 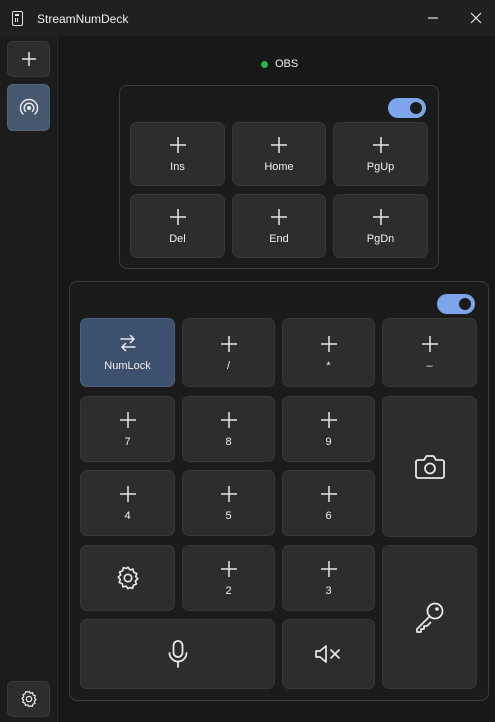 What do you see at coordinates (127, 429) in the screenshot?
I see `key-7: 7` at bounding box center [127, 429].